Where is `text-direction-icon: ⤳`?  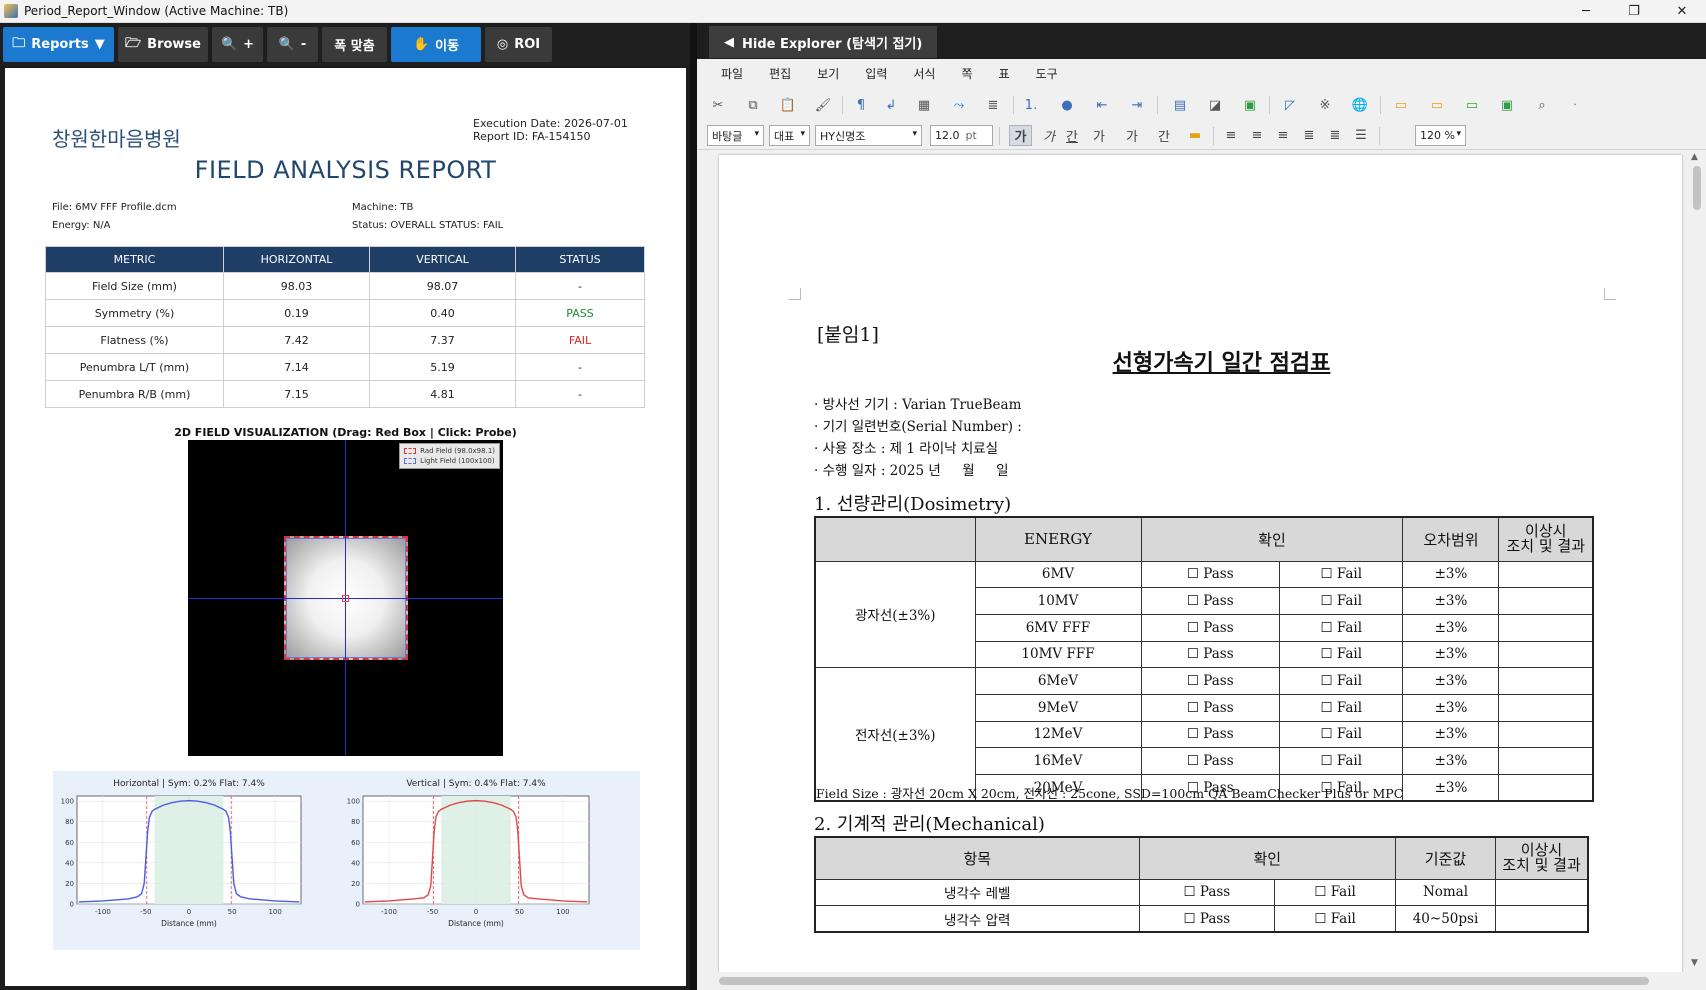 text-direction-icon: ⤳ is located at coordinates (959, 105).